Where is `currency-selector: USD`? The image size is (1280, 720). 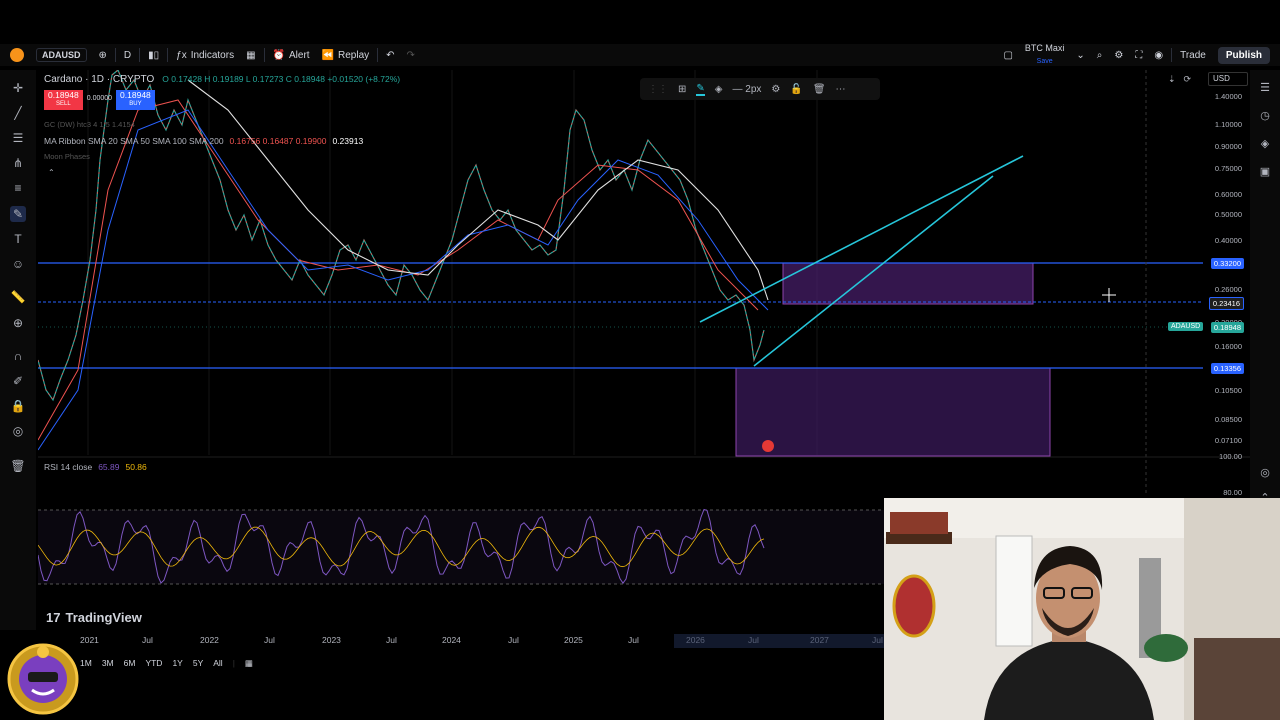 currency-selector: USD is located at coordinates (1228, 79).